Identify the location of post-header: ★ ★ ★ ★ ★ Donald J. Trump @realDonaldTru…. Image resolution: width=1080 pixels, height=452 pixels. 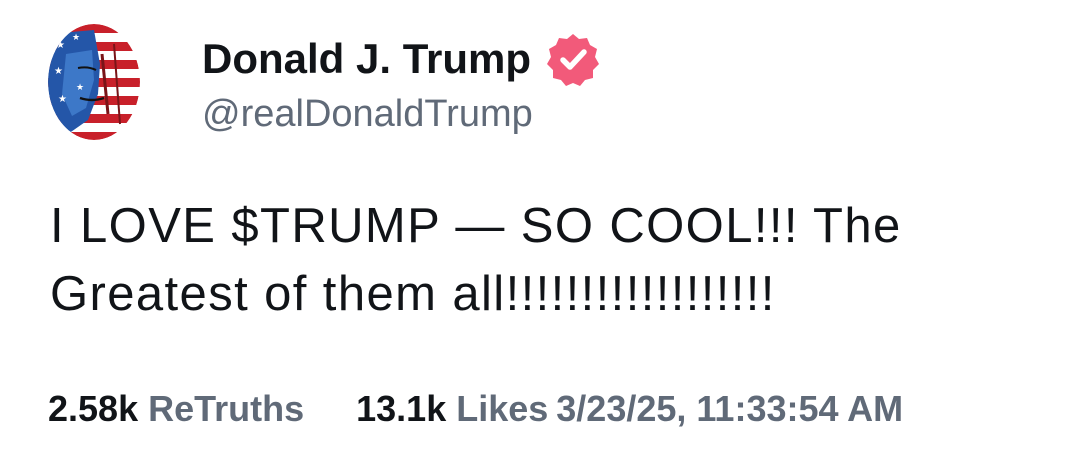
(324, 82).